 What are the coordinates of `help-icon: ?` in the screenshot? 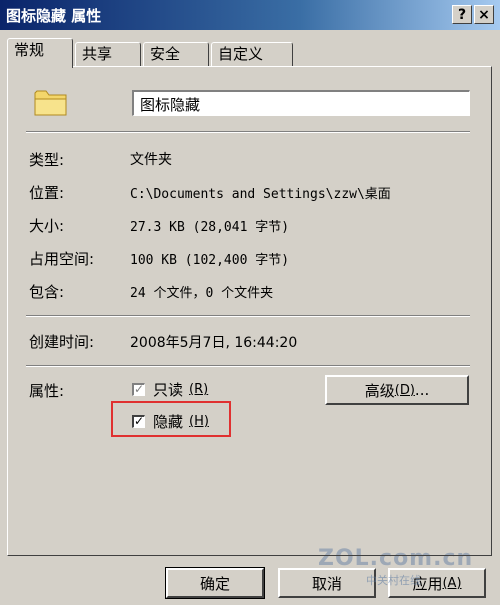 It's located at (462, 14).